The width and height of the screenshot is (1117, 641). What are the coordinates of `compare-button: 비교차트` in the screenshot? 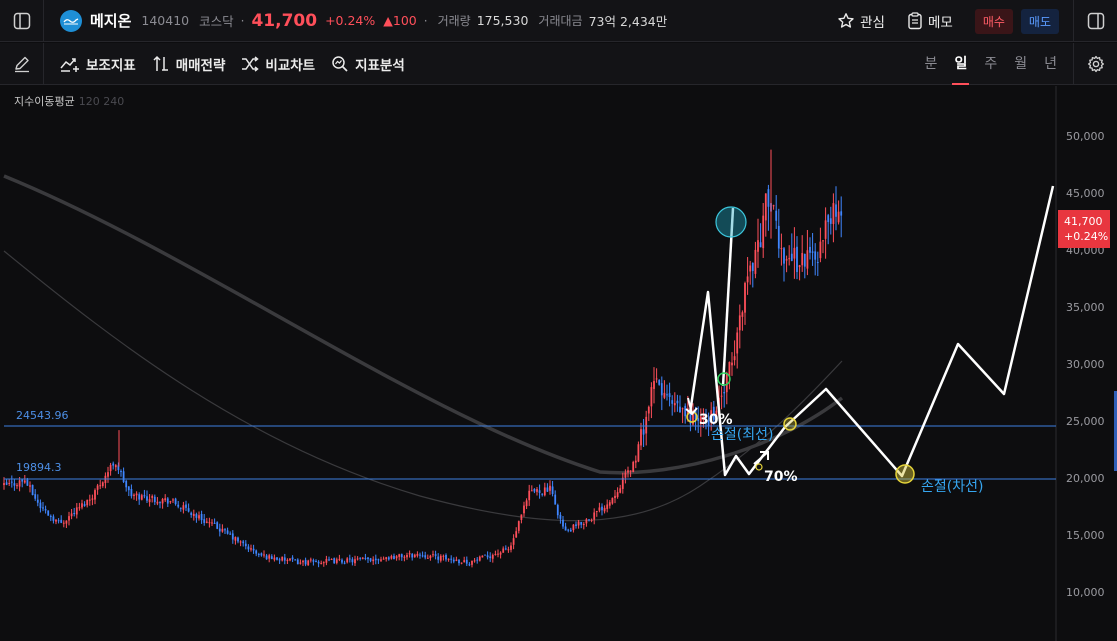 It's located at (278, 64).